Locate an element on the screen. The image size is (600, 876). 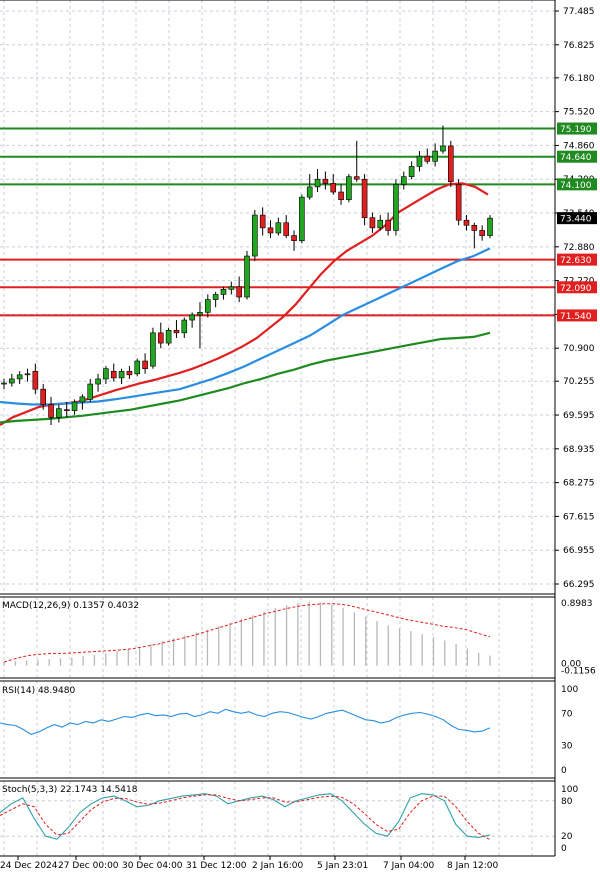
time-tick-label: 30 Dec 04:00 is located at coordinates (152, 866).